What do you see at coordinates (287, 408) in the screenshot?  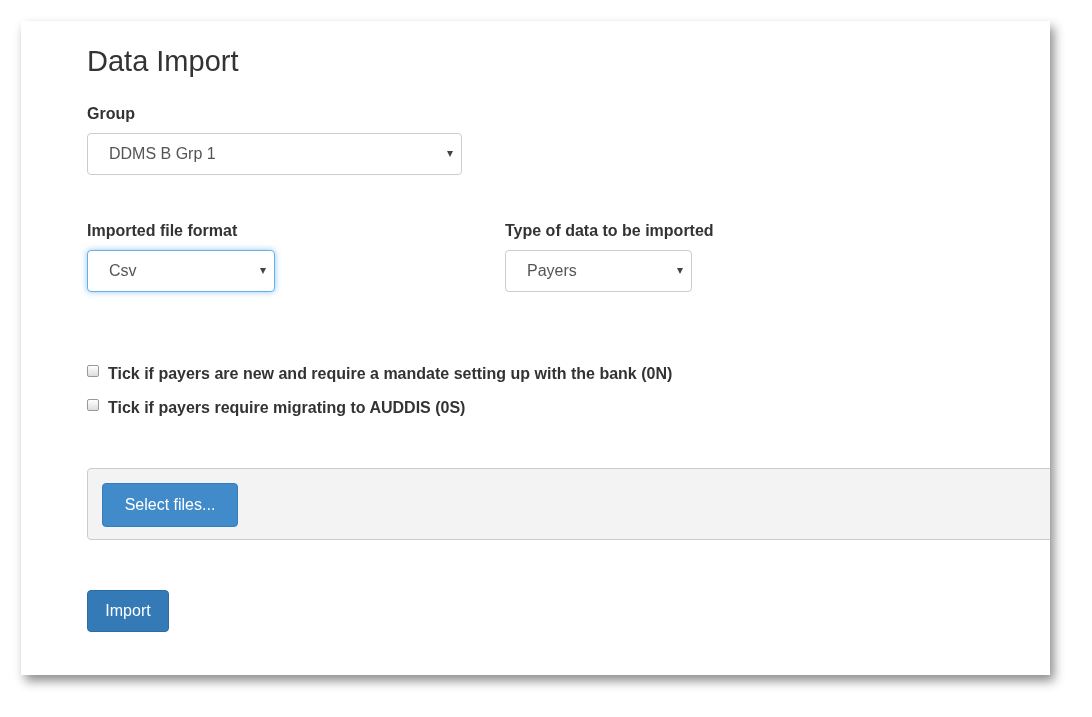 I see `checkbox-label: Tick if payers require migrating to AUDDIS (0S)` at bounding box center [287, 408].